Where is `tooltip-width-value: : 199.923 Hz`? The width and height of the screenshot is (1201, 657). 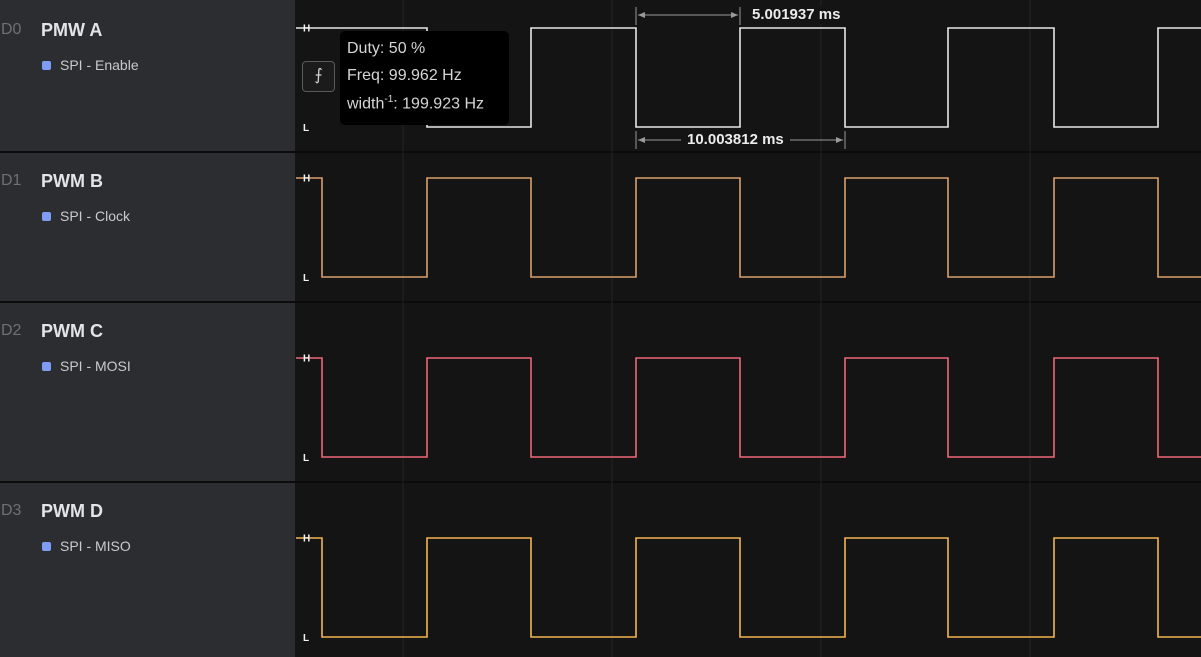 tooltip-width-value: : 199.923 Hz is located at coordinates (438, 104).